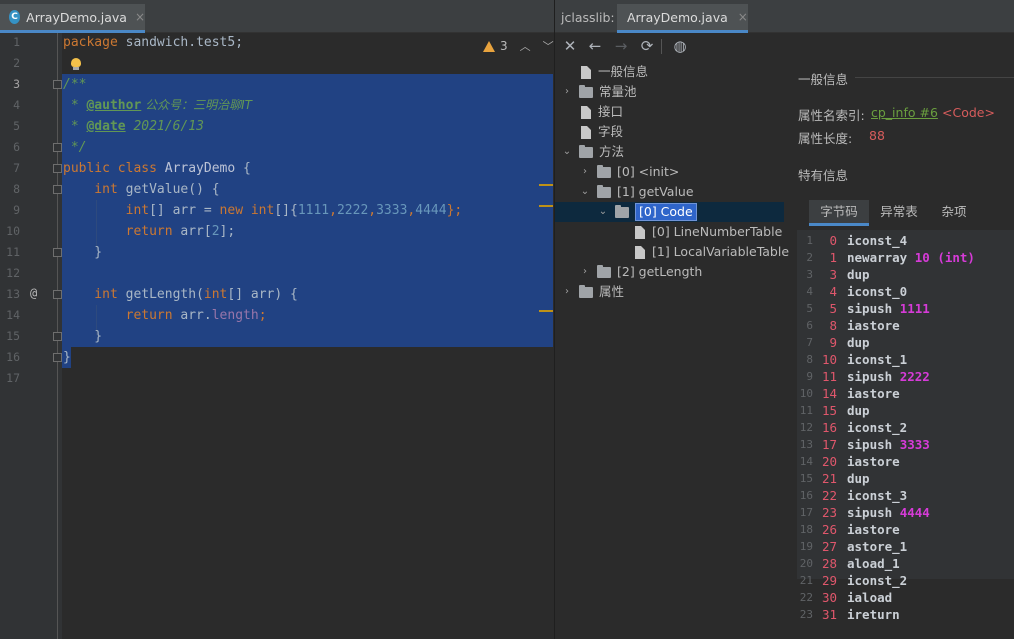  I want to click on code-line: int getValue() {, so click(141, 189).